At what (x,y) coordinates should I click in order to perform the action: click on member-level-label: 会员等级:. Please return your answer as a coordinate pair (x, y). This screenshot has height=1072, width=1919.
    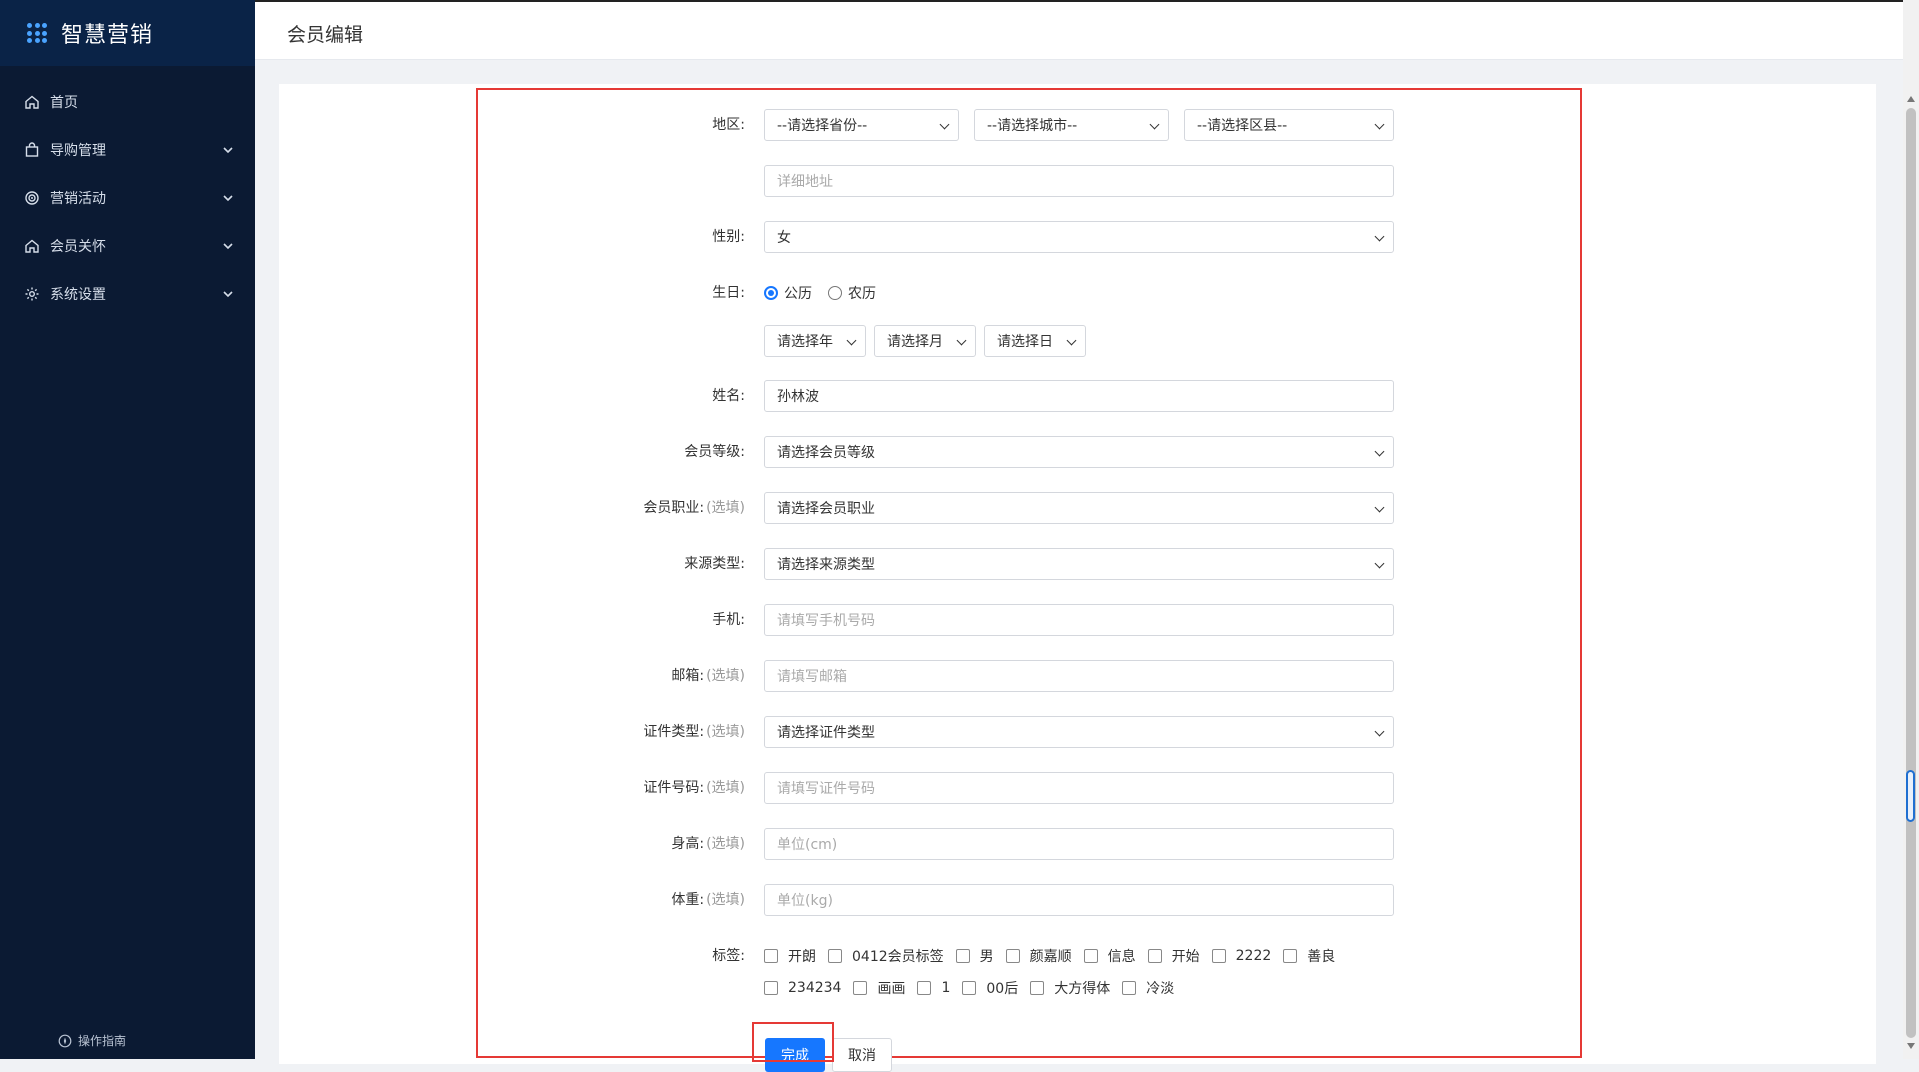
    Looking at the image, I should click on (714, 452).